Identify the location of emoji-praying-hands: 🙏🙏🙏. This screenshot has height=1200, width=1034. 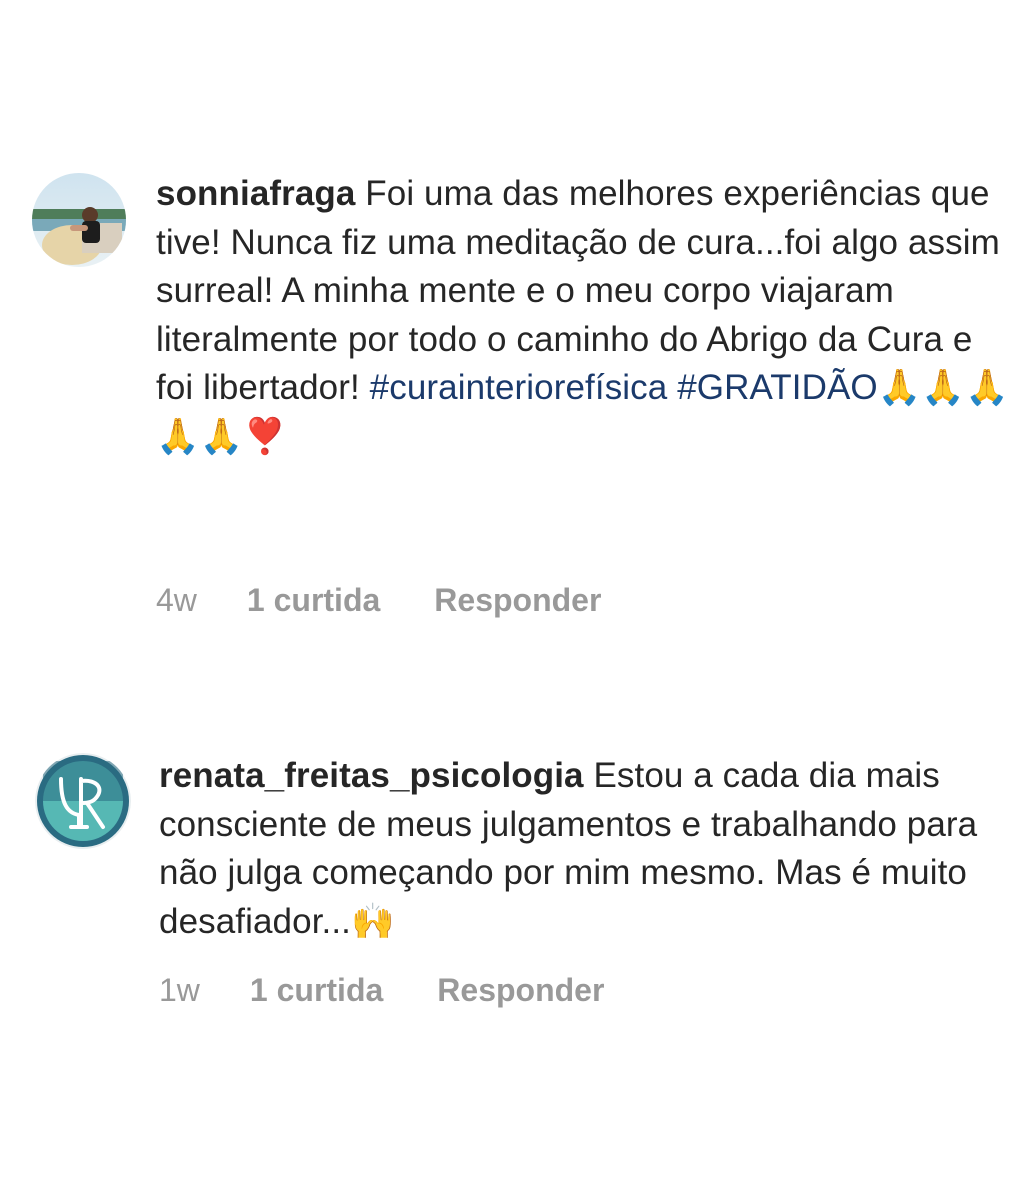
(943, 388).